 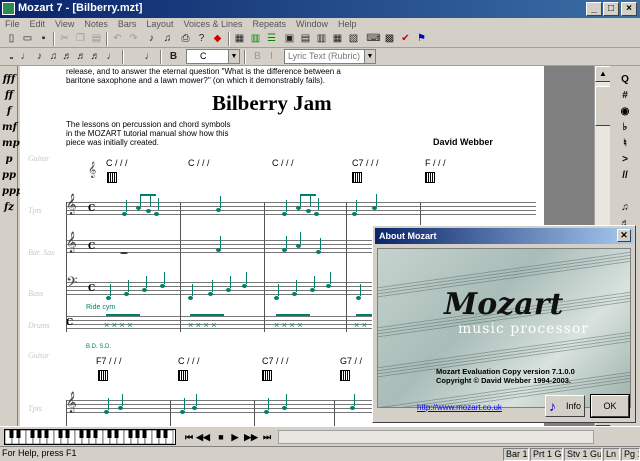 What do you see at coordinates (67, 56) in the screenshot?
I see `note-16th-icon: ♬` at bounding box center [67, 56].